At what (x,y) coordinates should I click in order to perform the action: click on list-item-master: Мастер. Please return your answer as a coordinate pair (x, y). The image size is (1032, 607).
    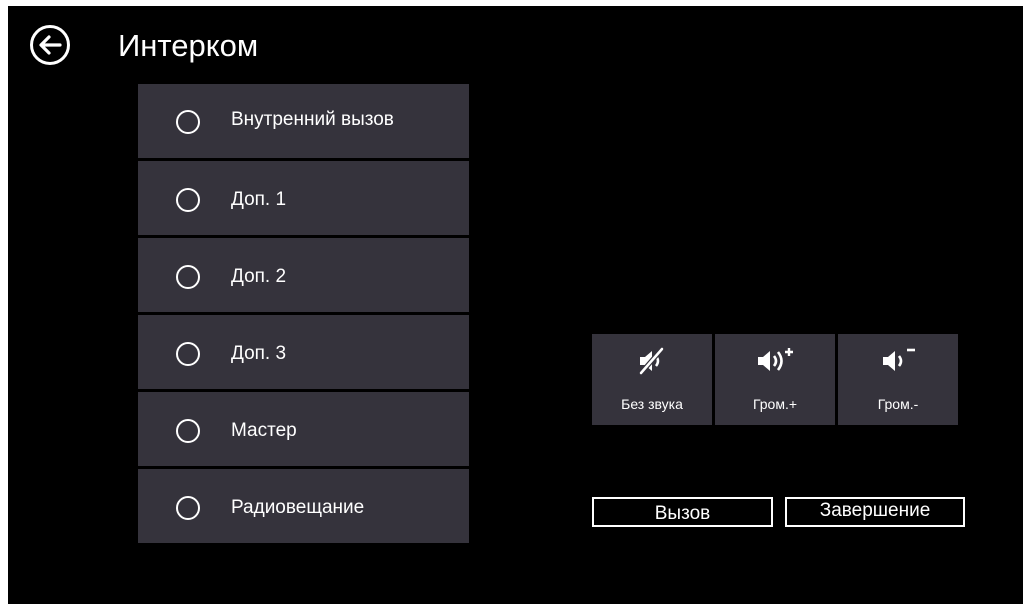
    Looking at the image, I should click on (303, 429).